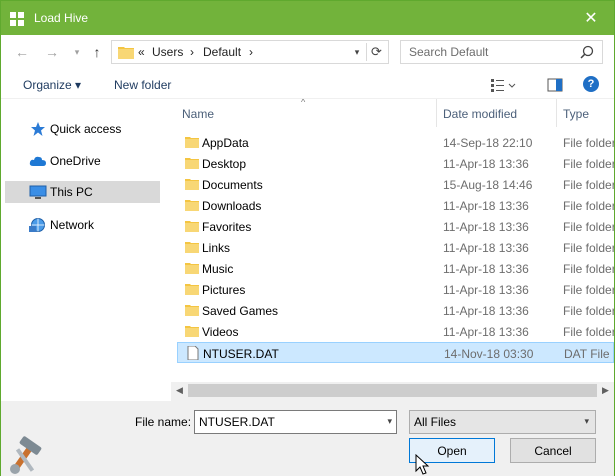 The height and width of the screenshot is (476, 615). I want to click on file-type: DAT File, so click(587, 354).